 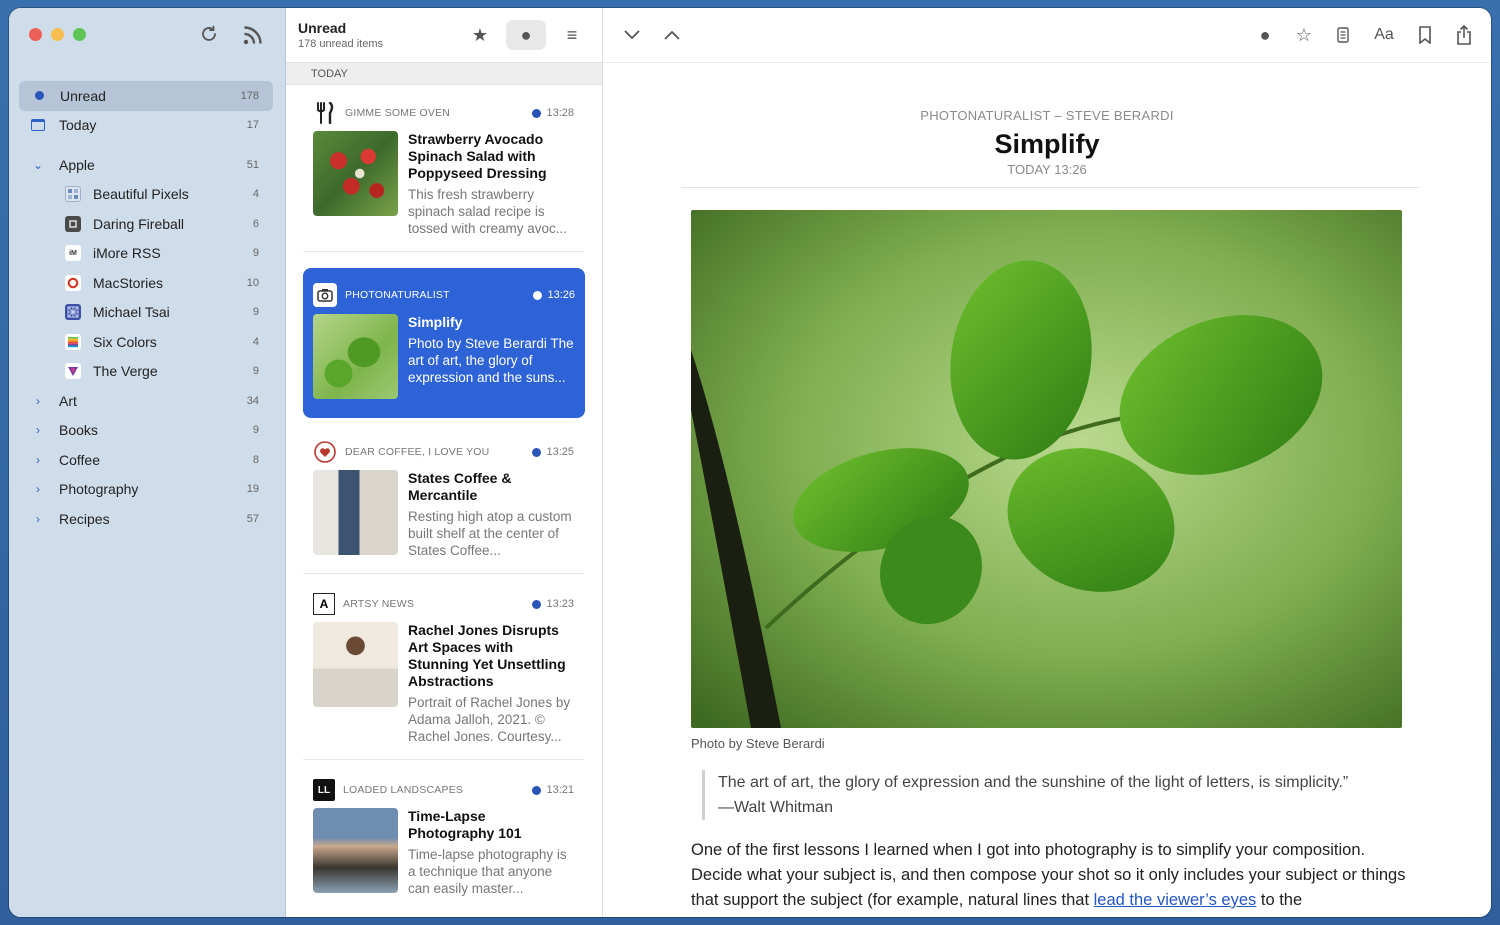 What do you see at coordinates (141, 194) in the screenshot?
I see `sidebar-item-label: Beautiful Pixels` at bounding box center [141, 194].